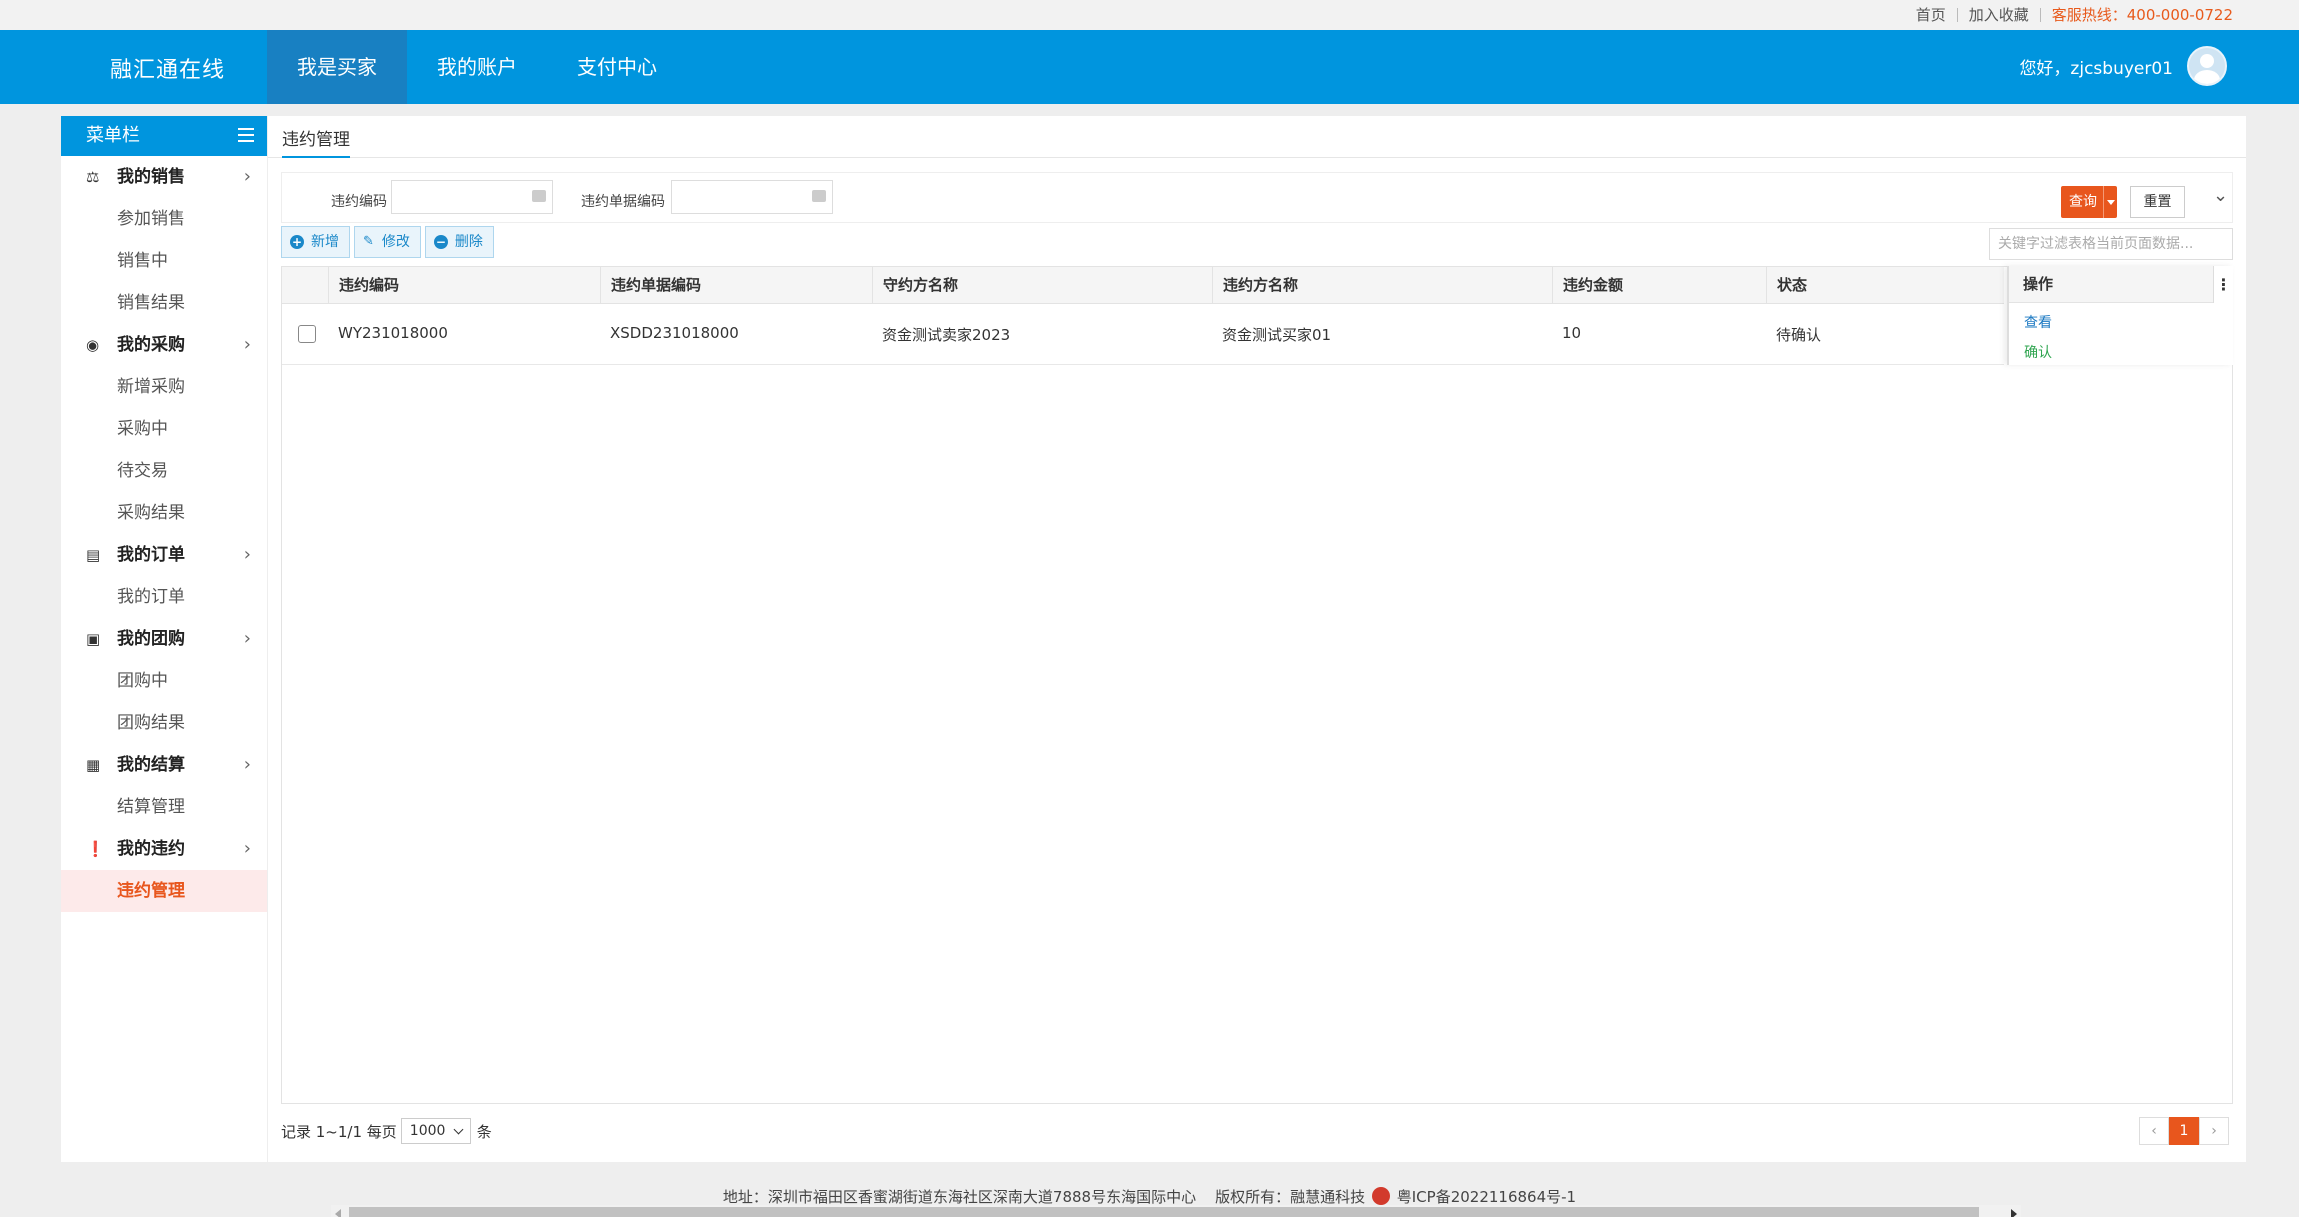  What do you see at coordinates (164, 891) in the screenshot?
I see `sidebar-item-breach-mgmt: 违约管理` at bounding box center [164, 891].